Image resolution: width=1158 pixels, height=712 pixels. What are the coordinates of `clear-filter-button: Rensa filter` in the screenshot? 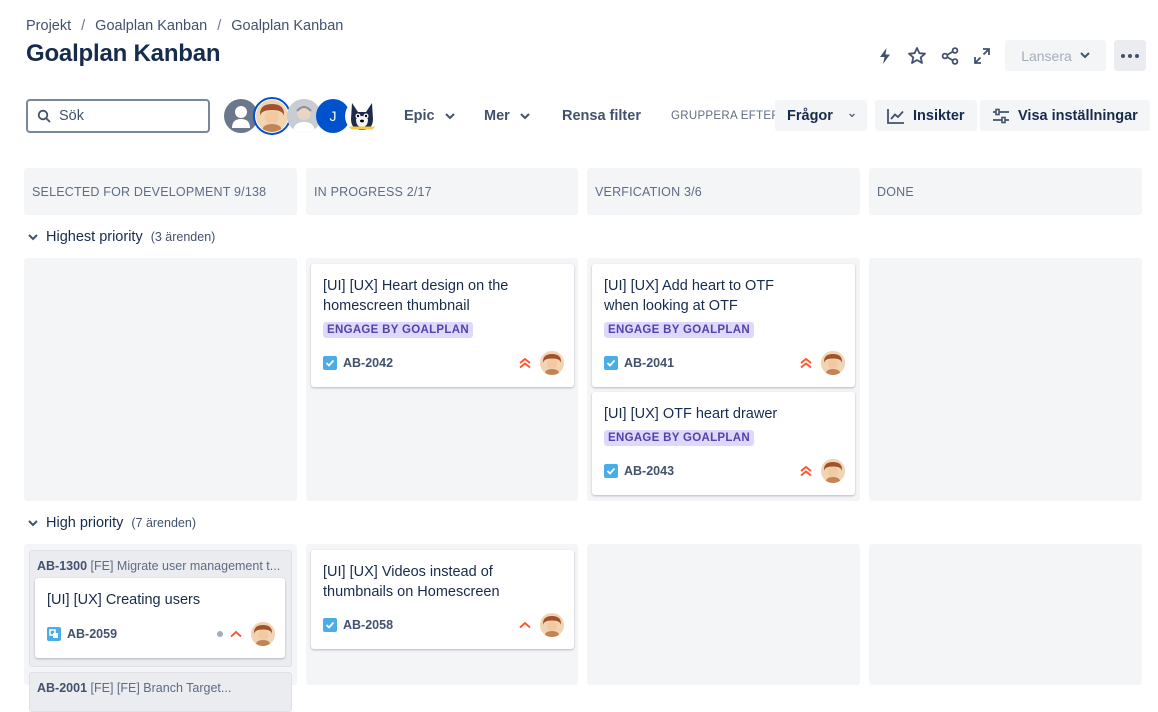 It's located at (601, 116).